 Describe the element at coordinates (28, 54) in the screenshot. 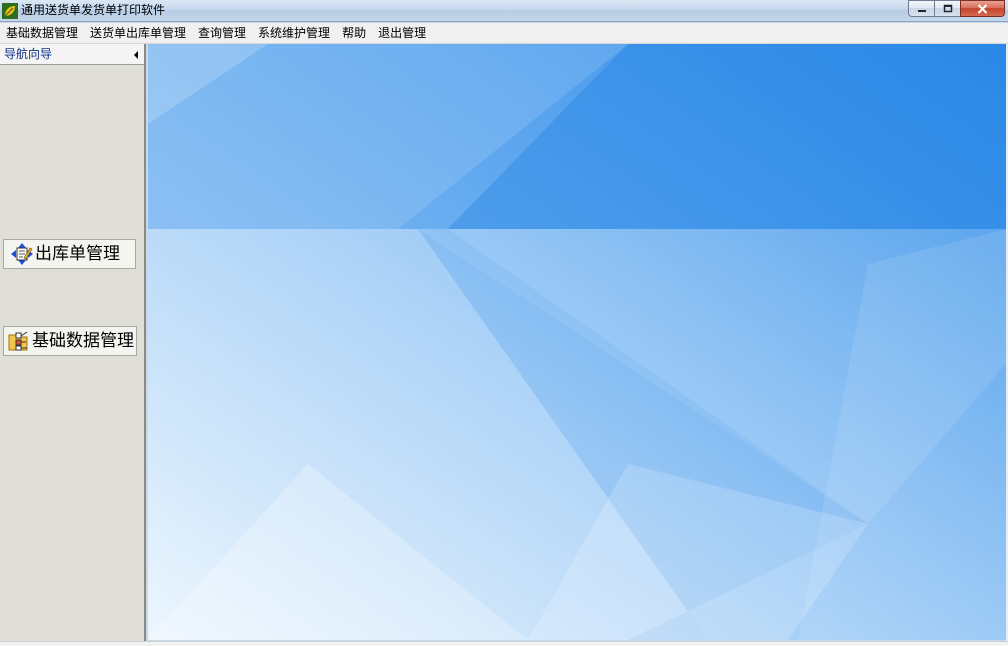

I see `nav-title: 导航向导` at that location.